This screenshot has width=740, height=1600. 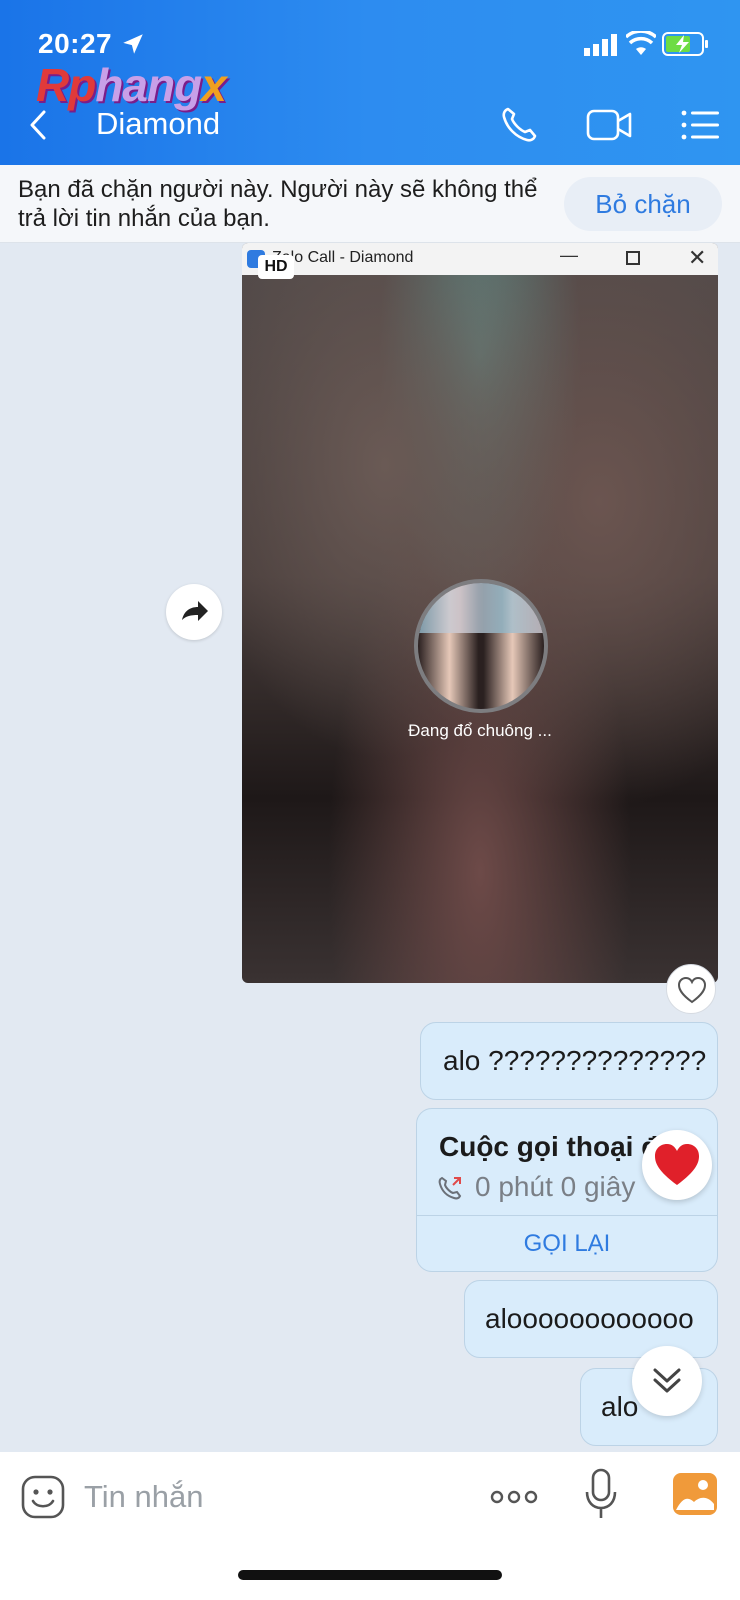 What do you see at coordinates (133, 44) in the screenshot?
I see `location-arrow-icon` at bounding box center [133, 44].